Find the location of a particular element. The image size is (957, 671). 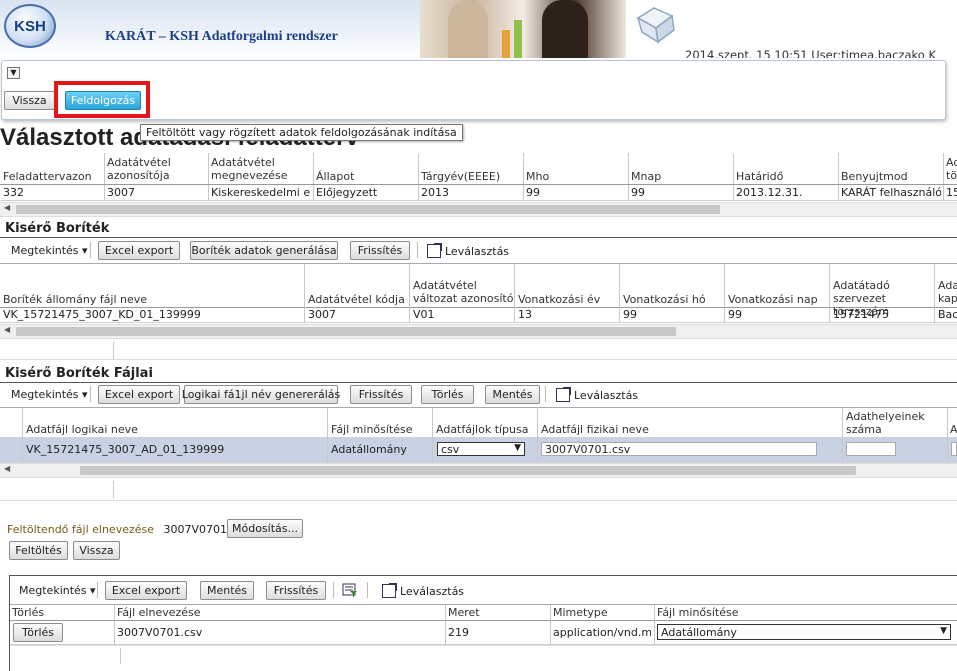

file-type-select: csv ▼ is located at coordinates (481, 449).